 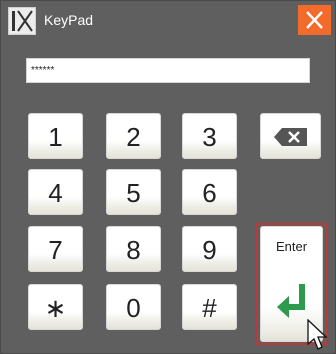 I want to click on key-label: 9, so click(x=209, y=250).